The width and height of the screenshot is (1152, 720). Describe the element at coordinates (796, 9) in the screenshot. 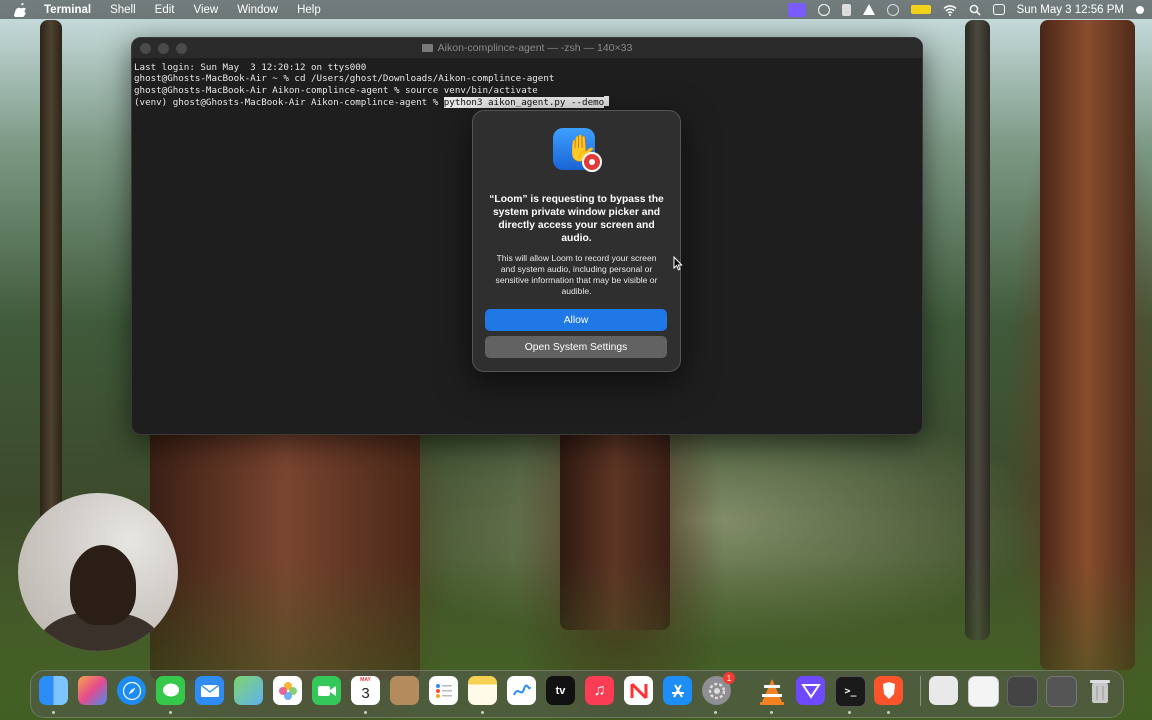

I see `screen-recording-icon` at that location.